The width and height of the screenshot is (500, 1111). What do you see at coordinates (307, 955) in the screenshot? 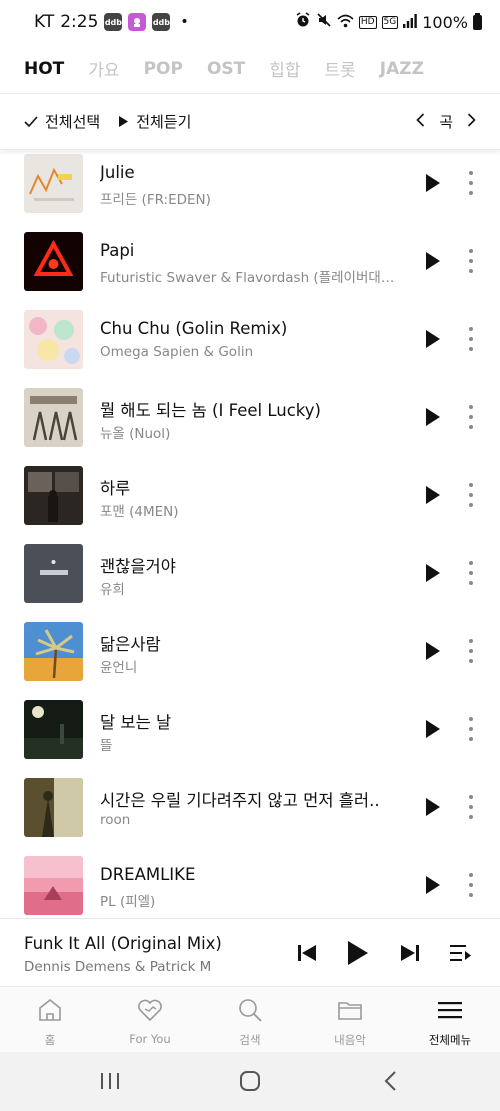
I see `previous-track-button` at bounding box center [307, 955].